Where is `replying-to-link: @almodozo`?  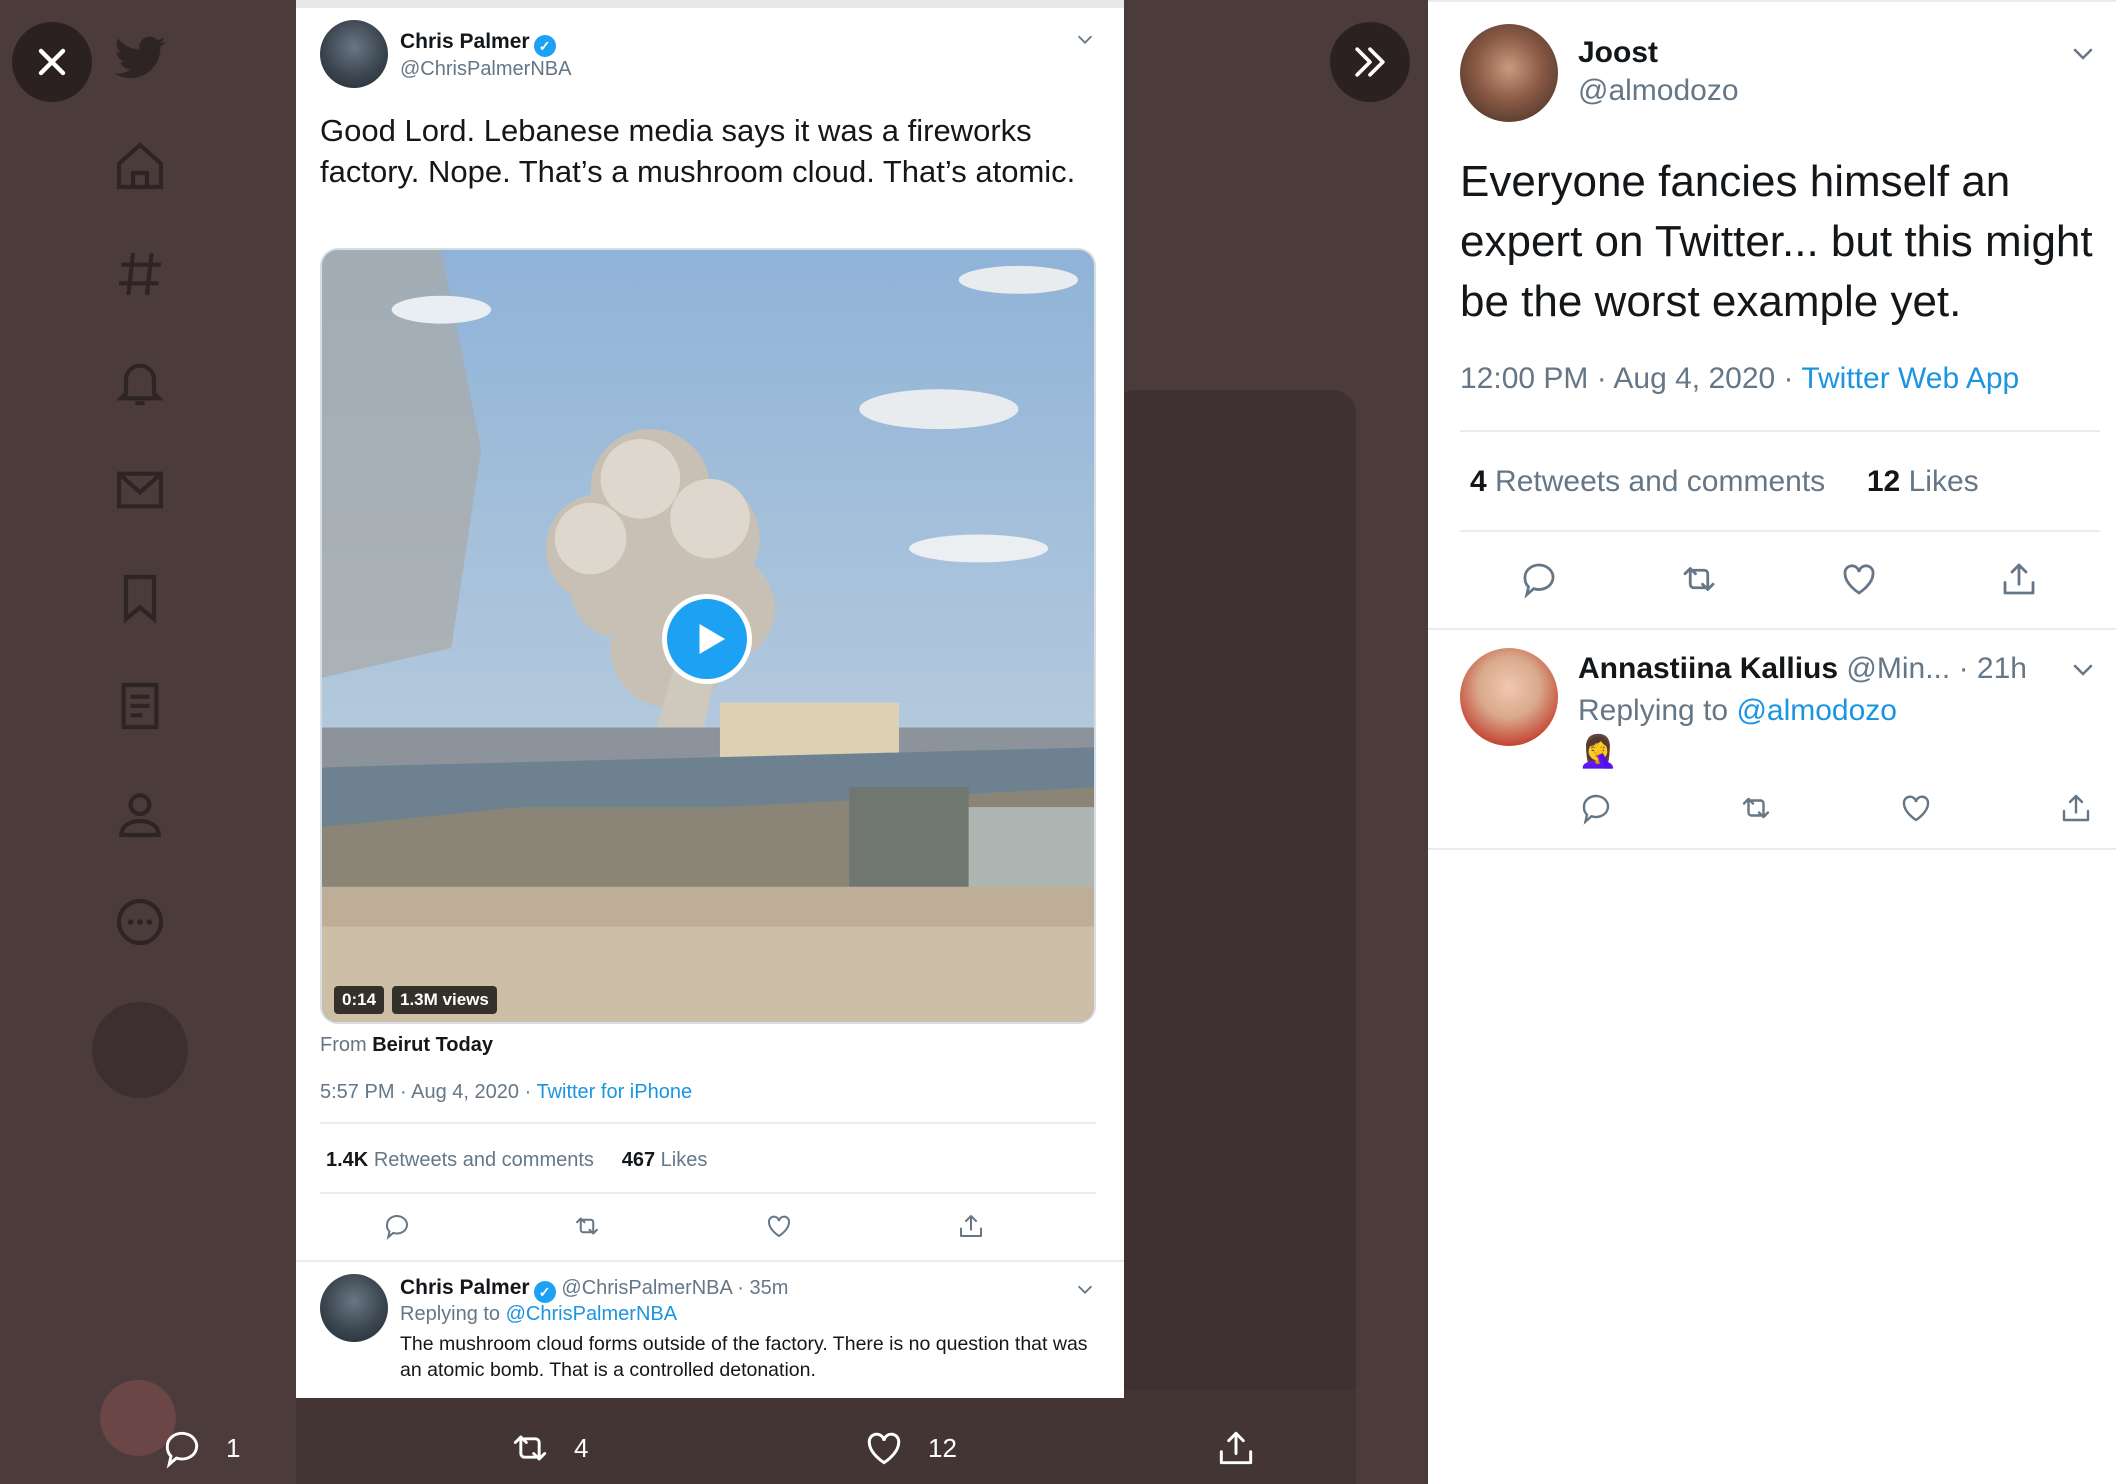
replying-to-link: @almodozo is located at coordinates (1816, 710).